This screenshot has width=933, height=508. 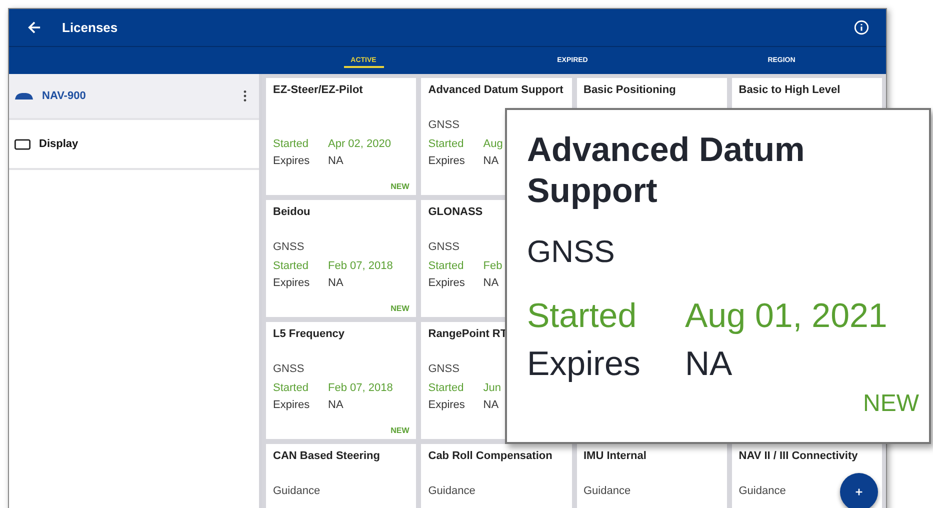 What do you see at coordinates (455, 212) in the screenshot?
I see `license-title: GLONASS` at bounding box center [455, 212].